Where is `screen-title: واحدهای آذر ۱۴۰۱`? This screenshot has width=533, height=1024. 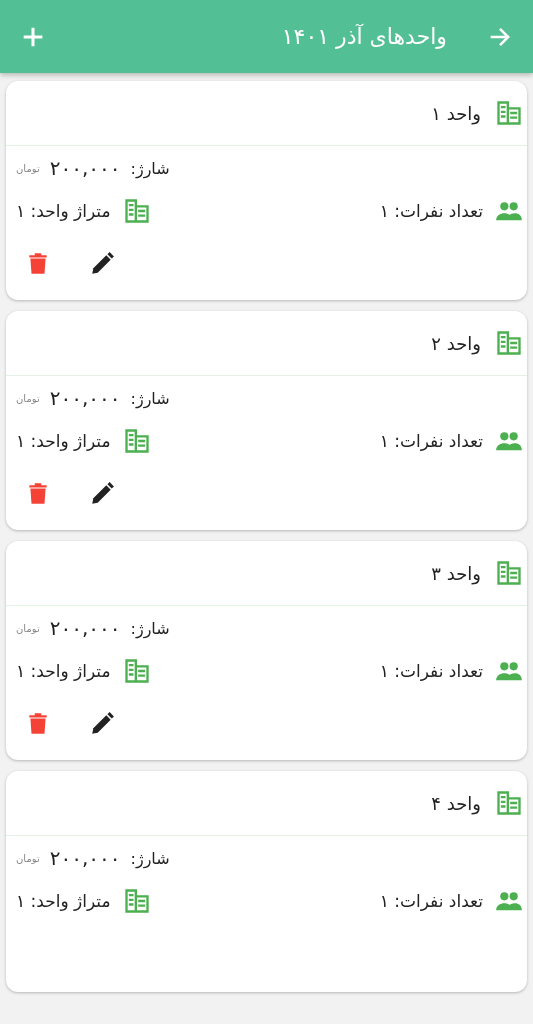 screen-title: واحدهای آذر ۱۴۰۱ is located at coordinates (364, 36).